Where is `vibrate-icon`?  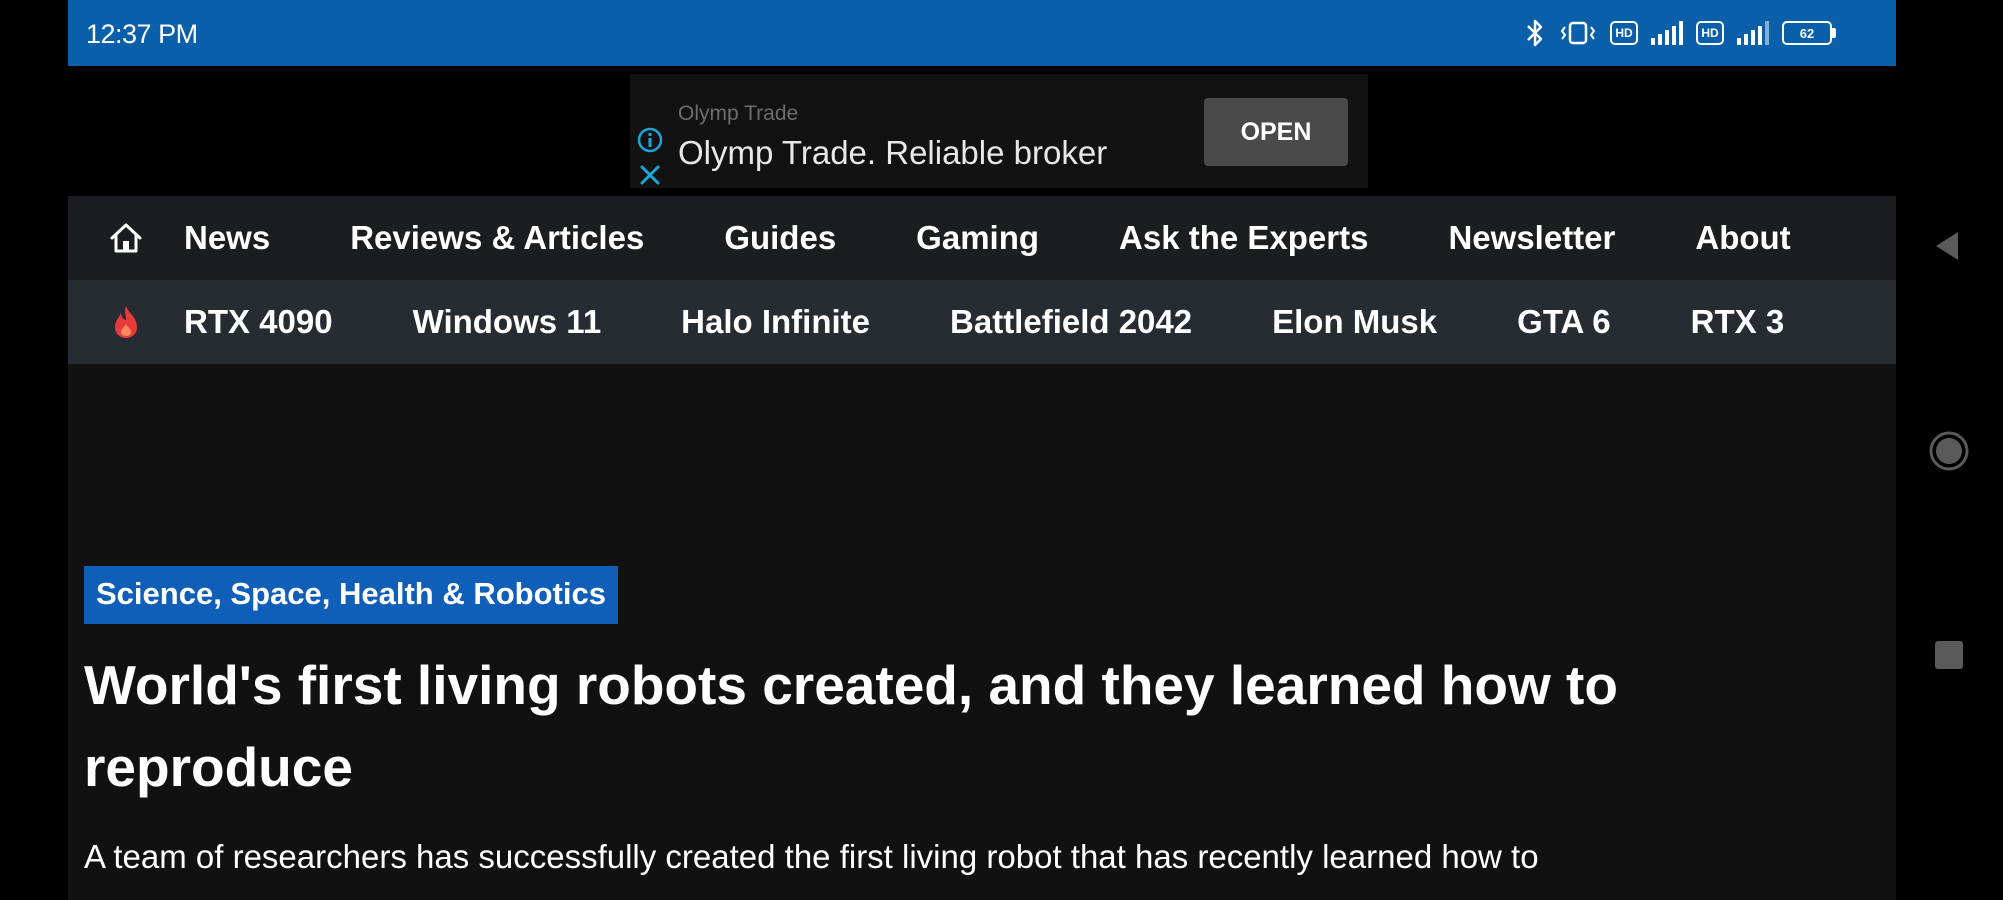 vibrate-icon is located at coordinates (1578, 33).